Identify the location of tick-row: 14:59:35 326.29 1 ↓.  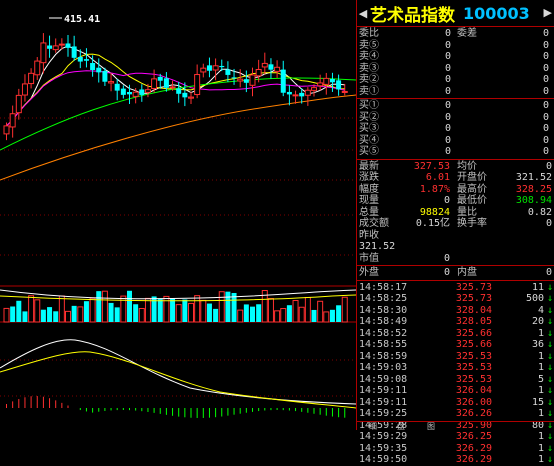
(456, 448).